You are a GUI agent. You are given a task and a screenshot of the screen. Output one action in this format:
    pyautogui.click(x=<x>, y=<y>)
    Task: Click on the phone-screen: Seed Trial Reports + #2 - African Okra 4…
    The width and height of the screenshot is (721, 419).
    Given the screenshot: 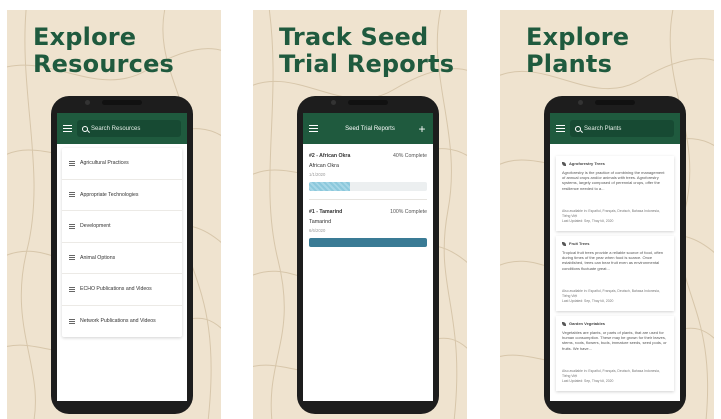 What is the action you would take?
    pyautogui.click(x=368, y=257)
    